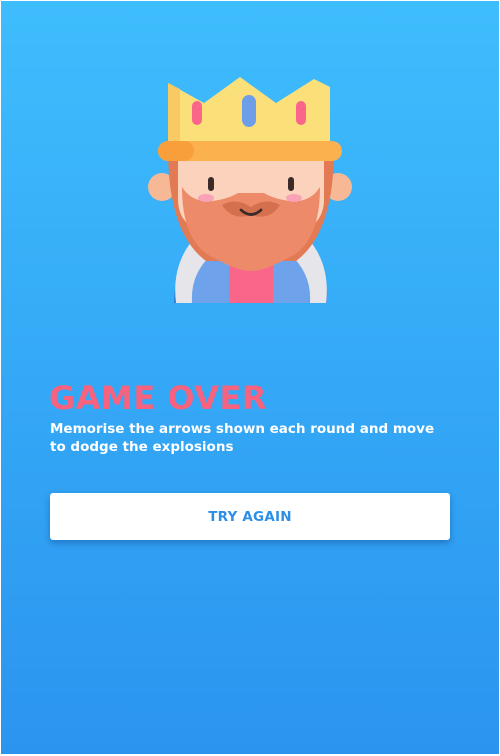 Image resolution: width=500 pixels, height=756 pixels. What do you see at coordinates (158, 398) in the screenshot?
I see `game-over-title: GAME OVER` at bounding box center [158, 398].